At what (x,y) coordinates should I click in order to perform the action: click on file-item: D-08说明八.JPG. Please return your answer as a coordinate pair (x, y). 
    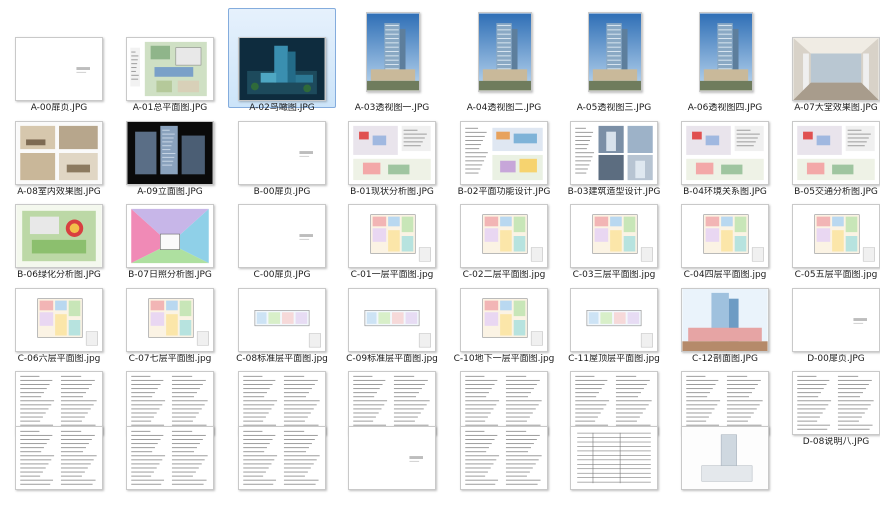
    Looking at the image, I should click on (831, 394).